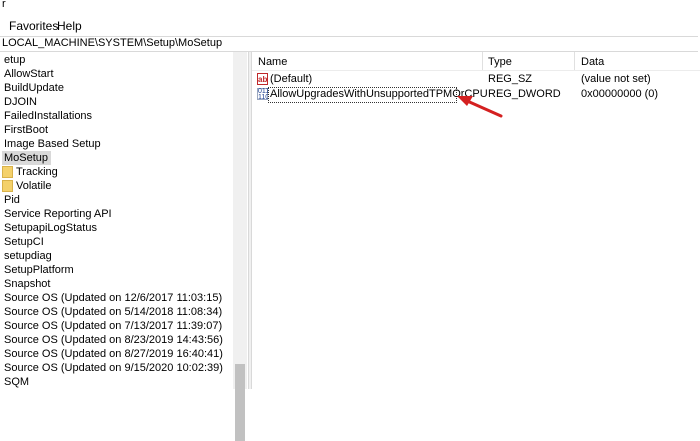 This screenshot has width=700, height=441. I want to click on tree-item-label: etup, so click(15, 60).